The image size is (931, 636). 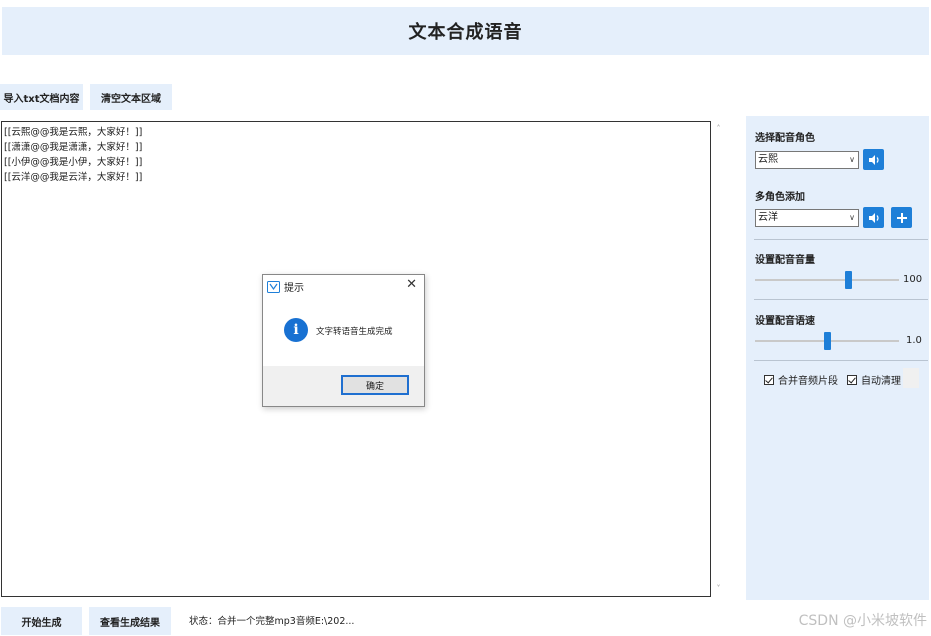 What do you see at coordinates (73, 162) in the screenshot?
I see `editor-line: [[小伊@@我是小伊，大家好！]]` at bounding box center [73, 162].